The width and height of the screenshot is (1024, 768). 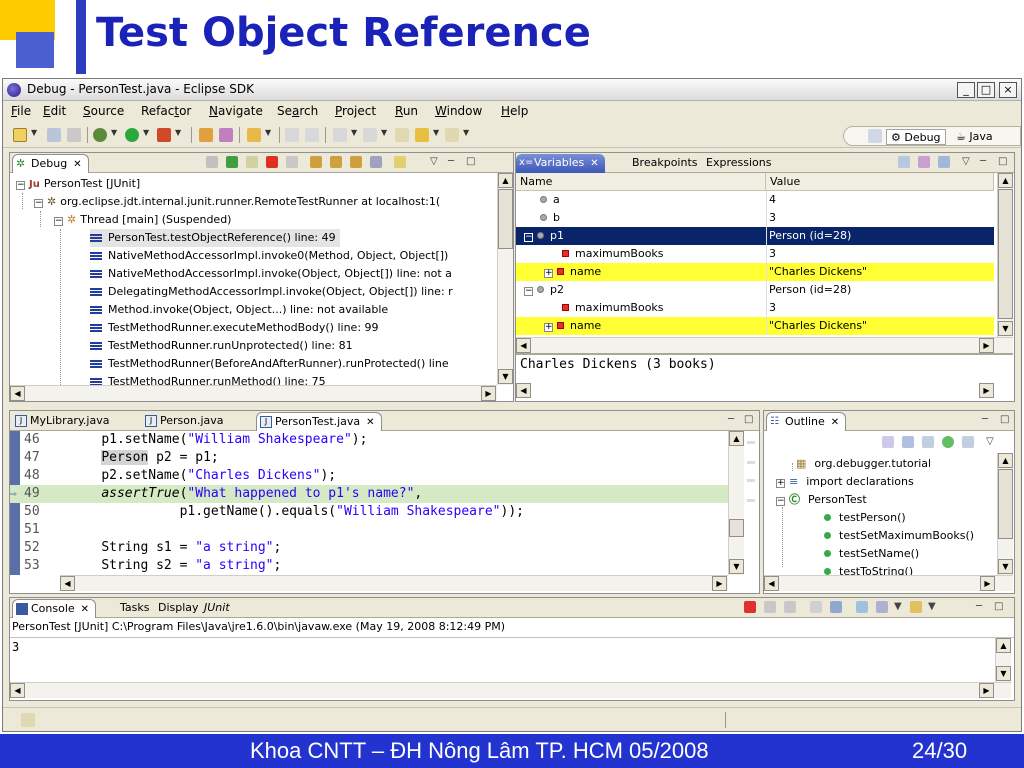 What do you see at coordinates (394, 583) in the screenshot?
I see `editor-horizontal-scrollbar: ◀ ▶` at bounding box center [394, 583].